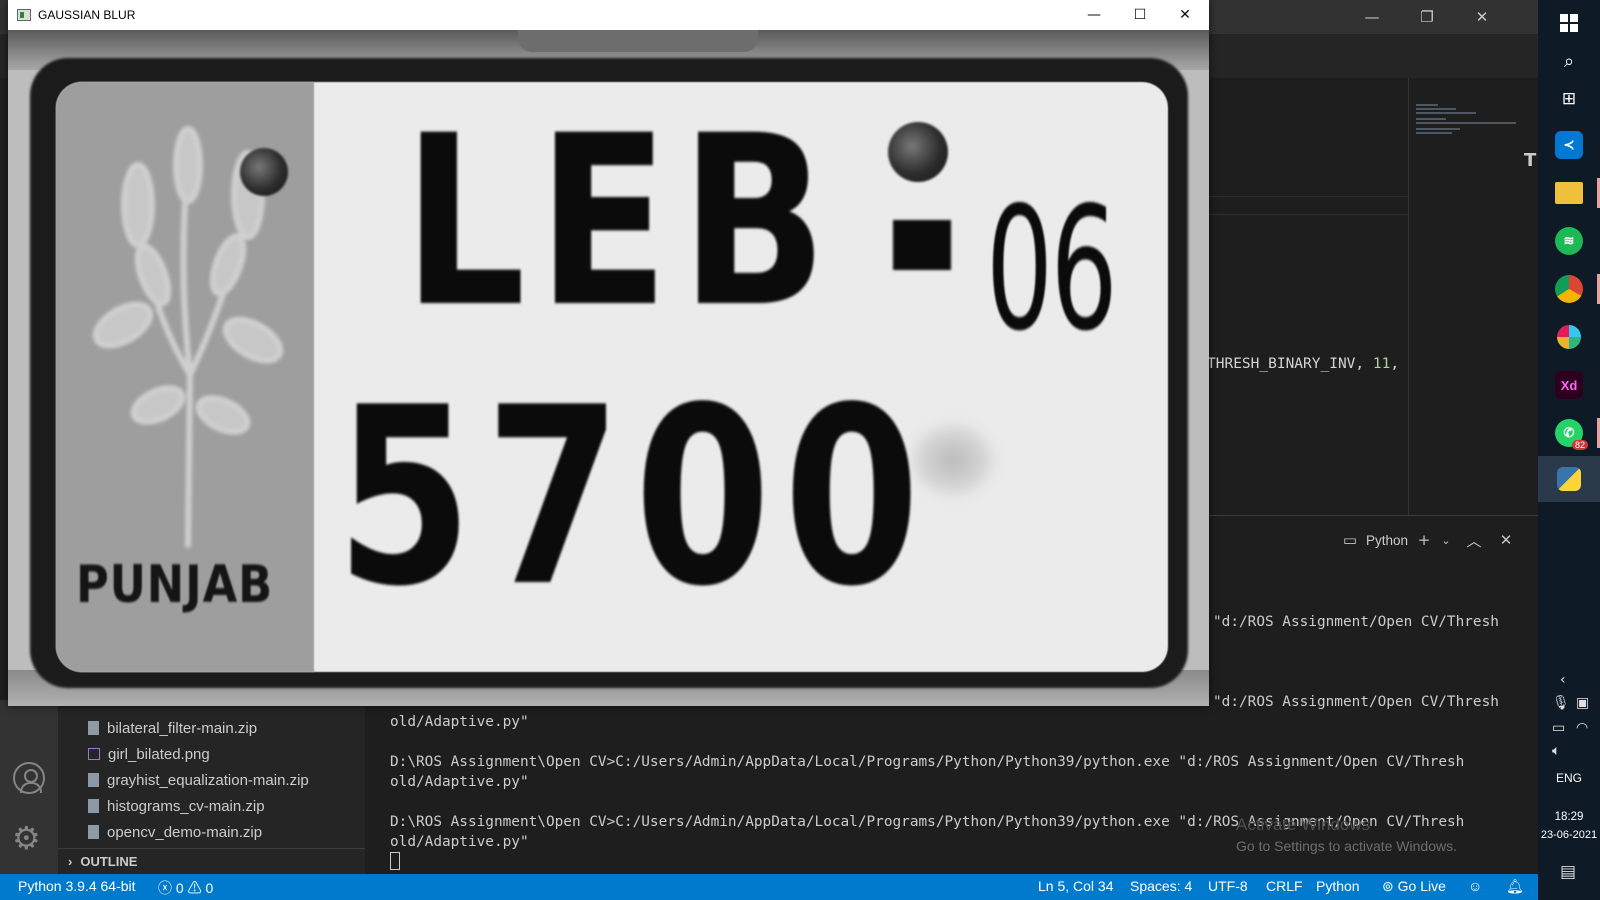  I want to click on notifications-bell-icon: 🔔︎, so click(1515, 886).